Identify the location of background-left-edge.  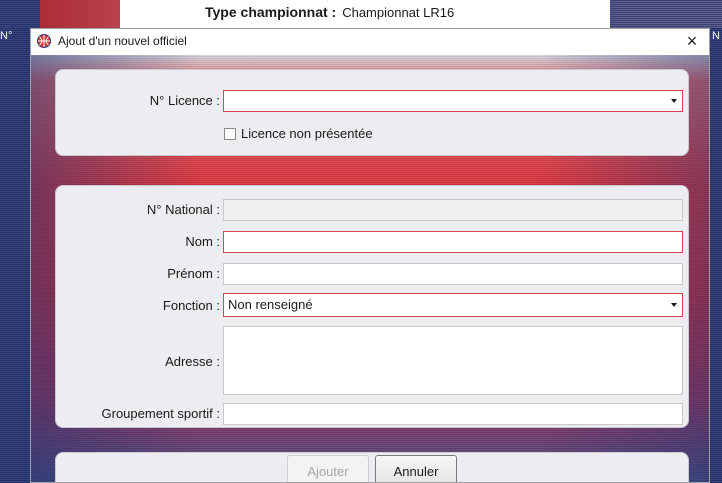
(16, 255).